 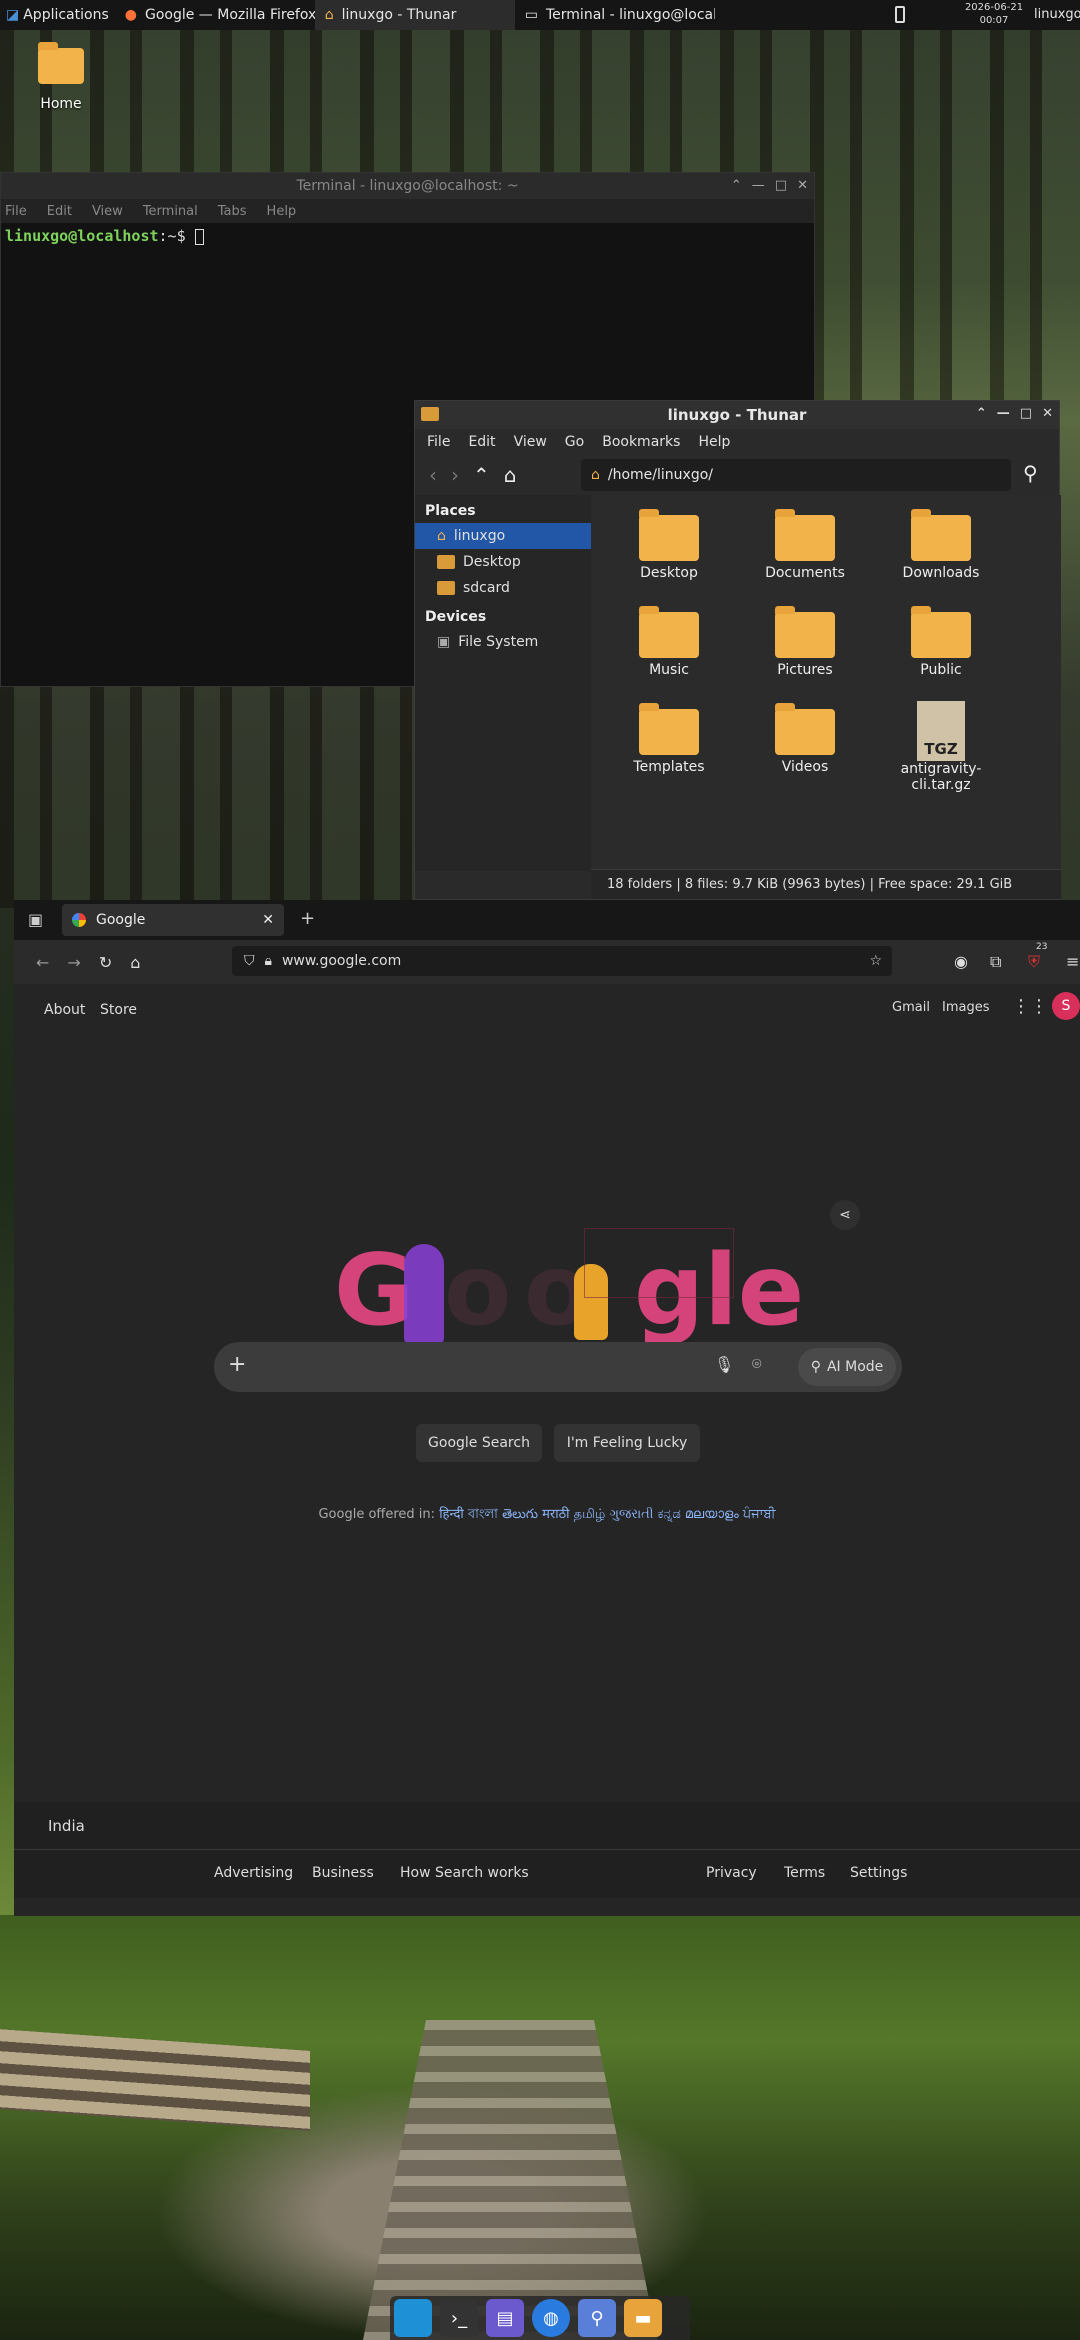 What do you see at coordinates (574, 442) in the screenshot?
I see `thunar-menu-go: Go` at bounding box center [574, 442].